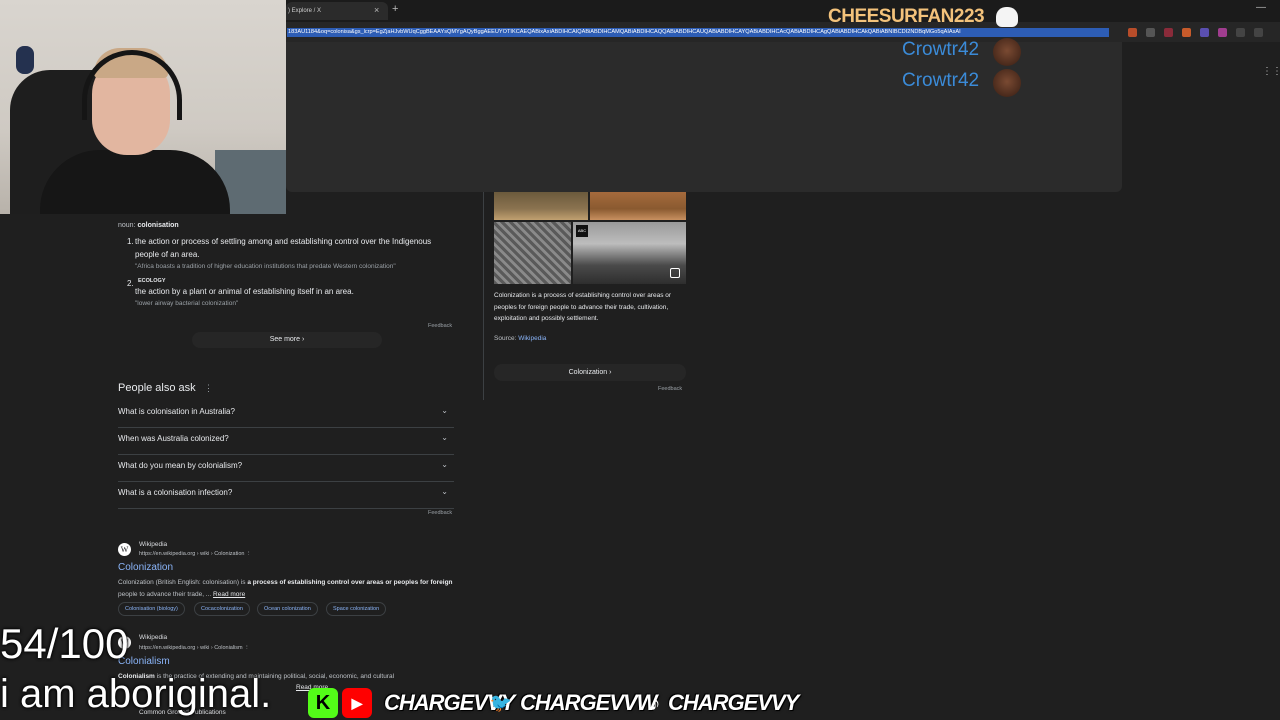  Describe the element at coordinates (590, 372) in the screenshot. I see `colonization-button: Colonization ›` at that location.